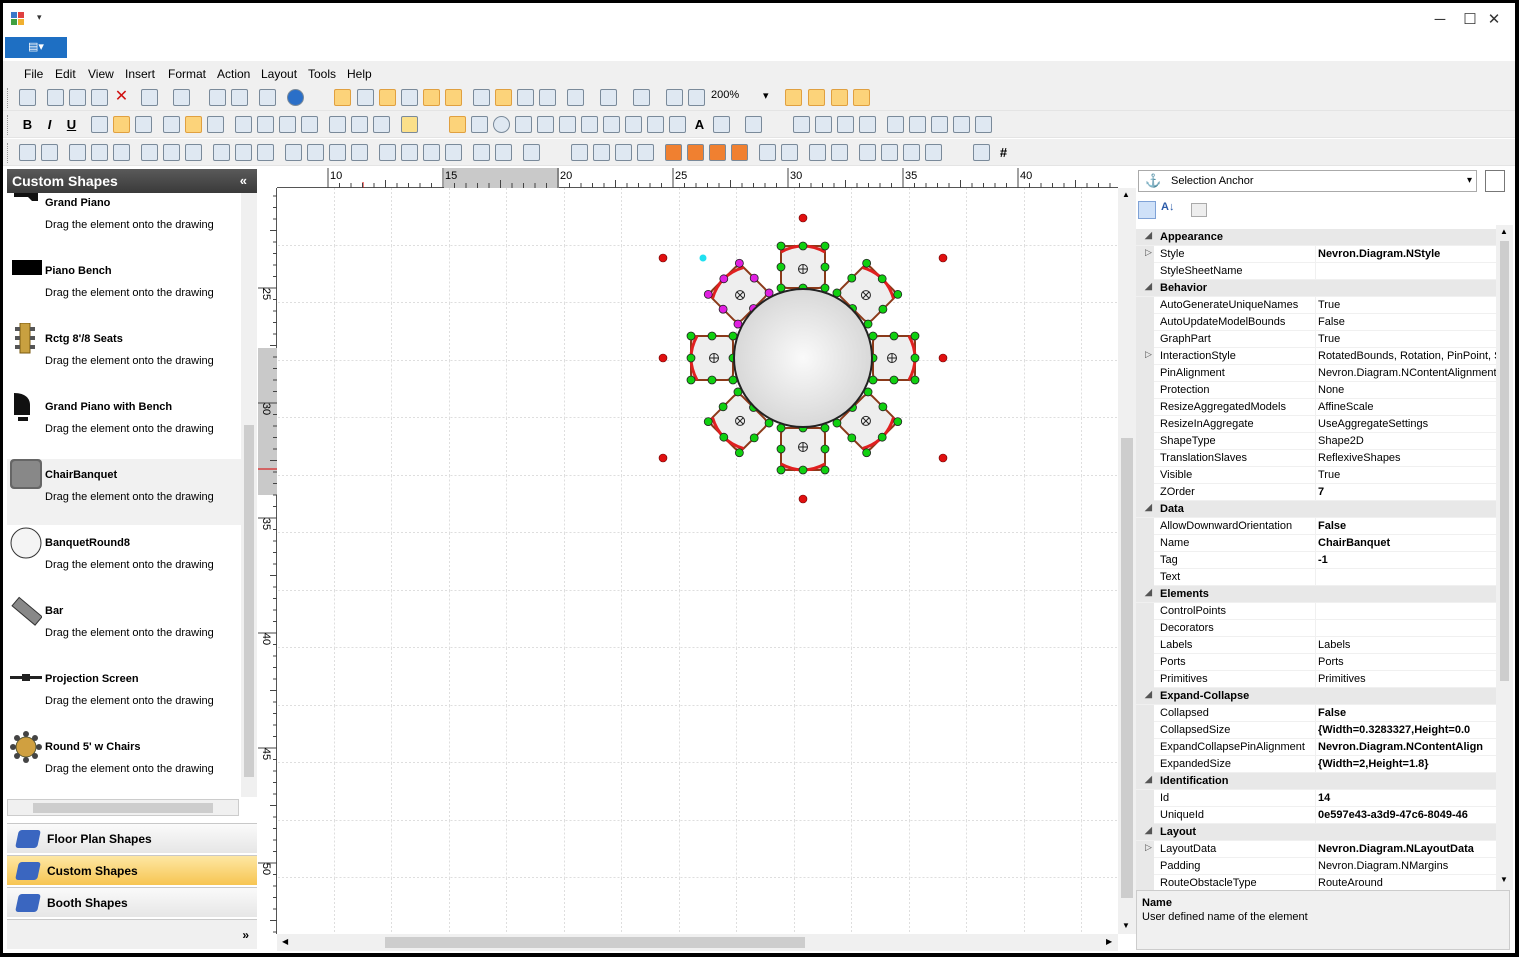  I want to click on zoom-in-icon, so click(674, 97).